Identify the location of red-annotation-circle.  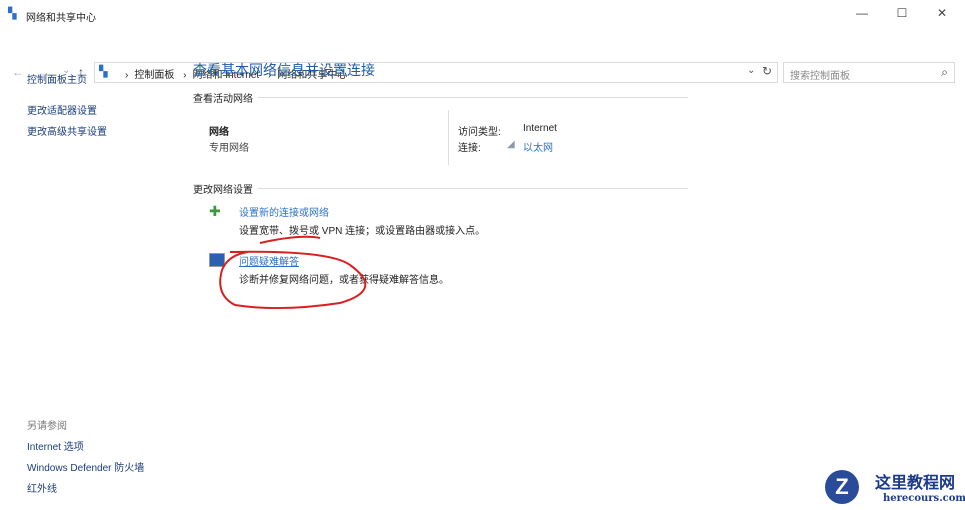
(293, 272).